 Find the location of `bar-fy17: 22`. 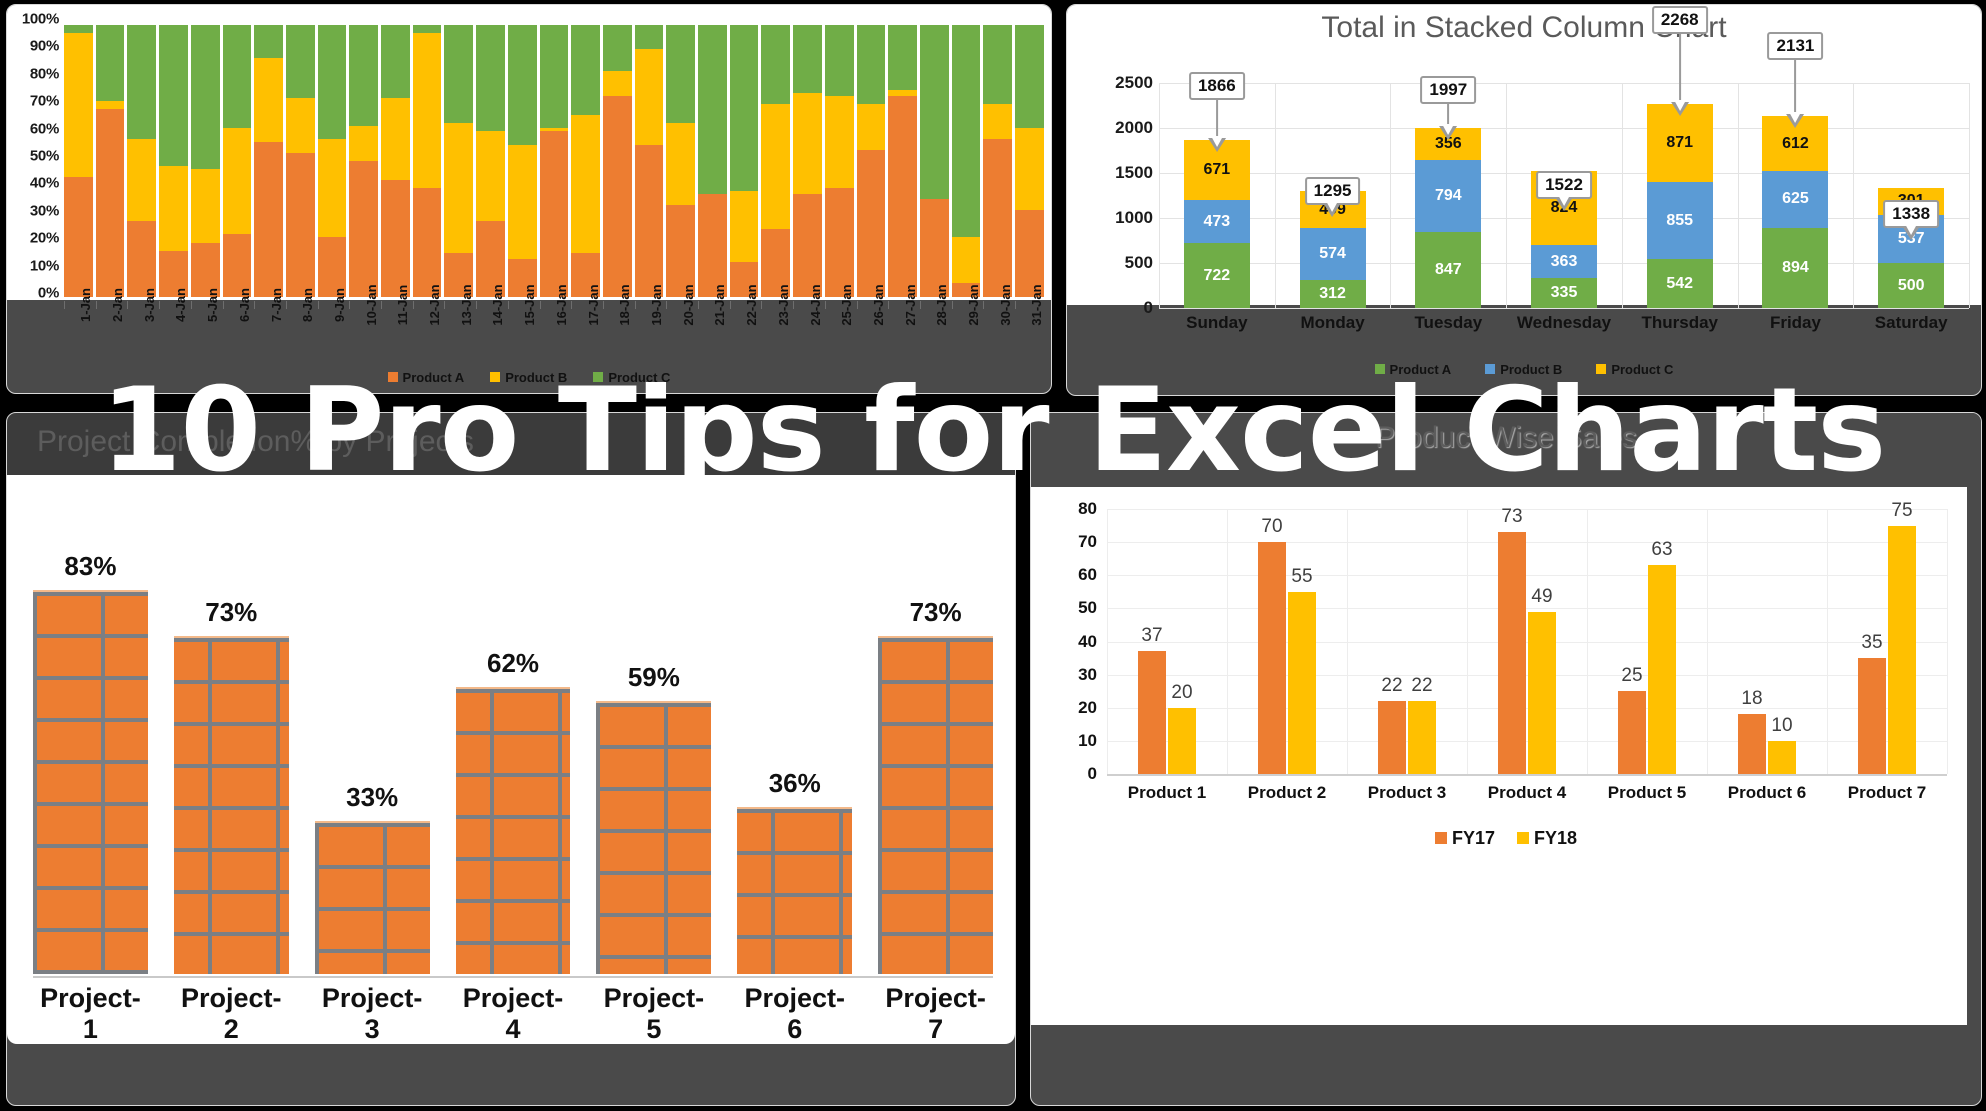

bar-fy17: 22 is located at coordinates (1392, 724).